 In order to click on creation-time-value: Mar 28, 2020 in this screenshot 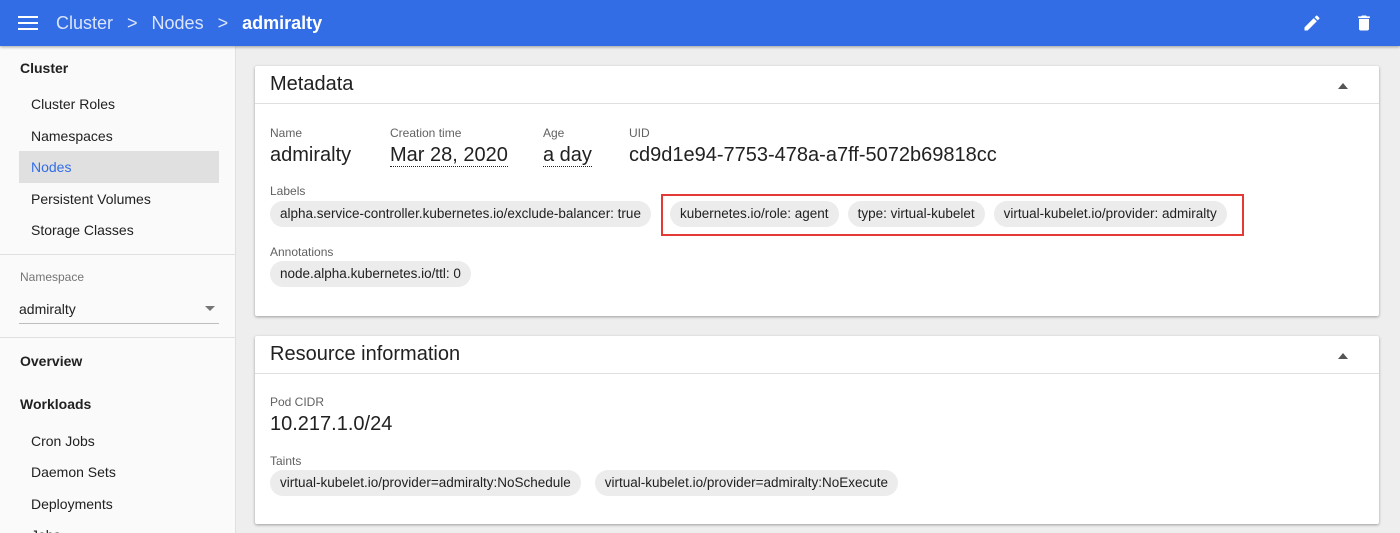, I will do `click(449, 155)`.